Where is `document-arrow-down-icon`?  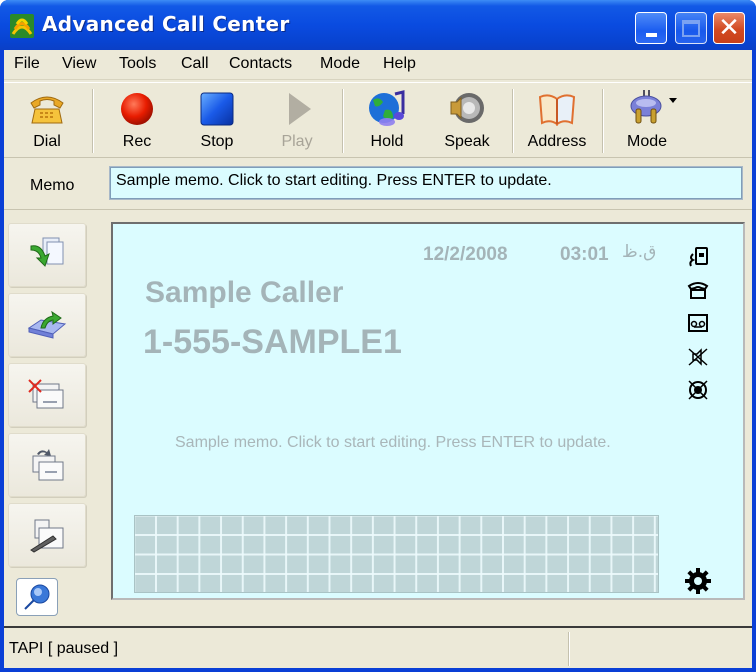 document-arrow-down-icon is located at coordinates (47, 252).